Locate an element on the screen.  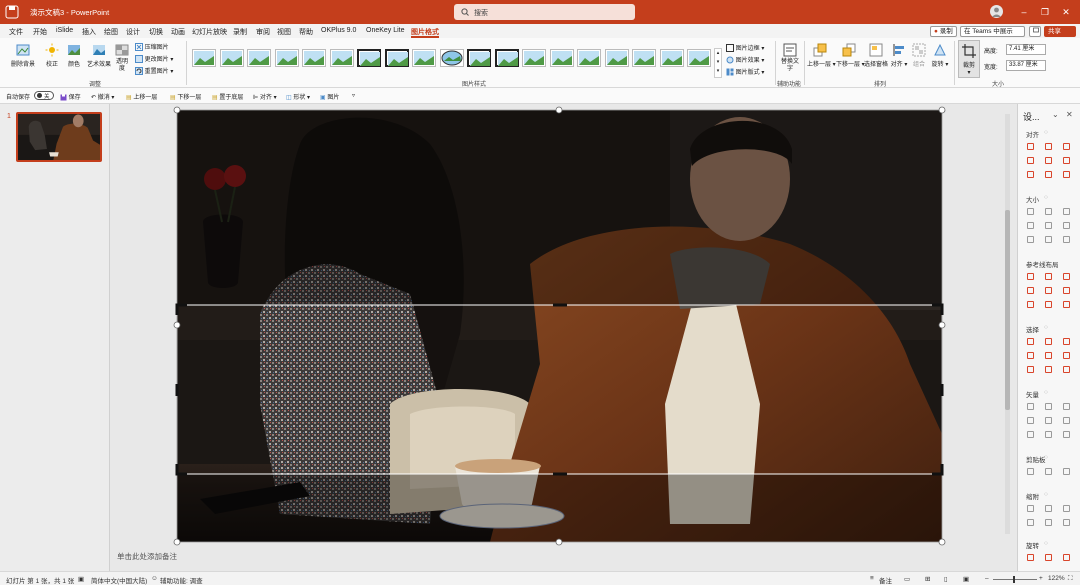
picture-effects-button: 图片效果 ▾ is located at coordinates (745, 59).